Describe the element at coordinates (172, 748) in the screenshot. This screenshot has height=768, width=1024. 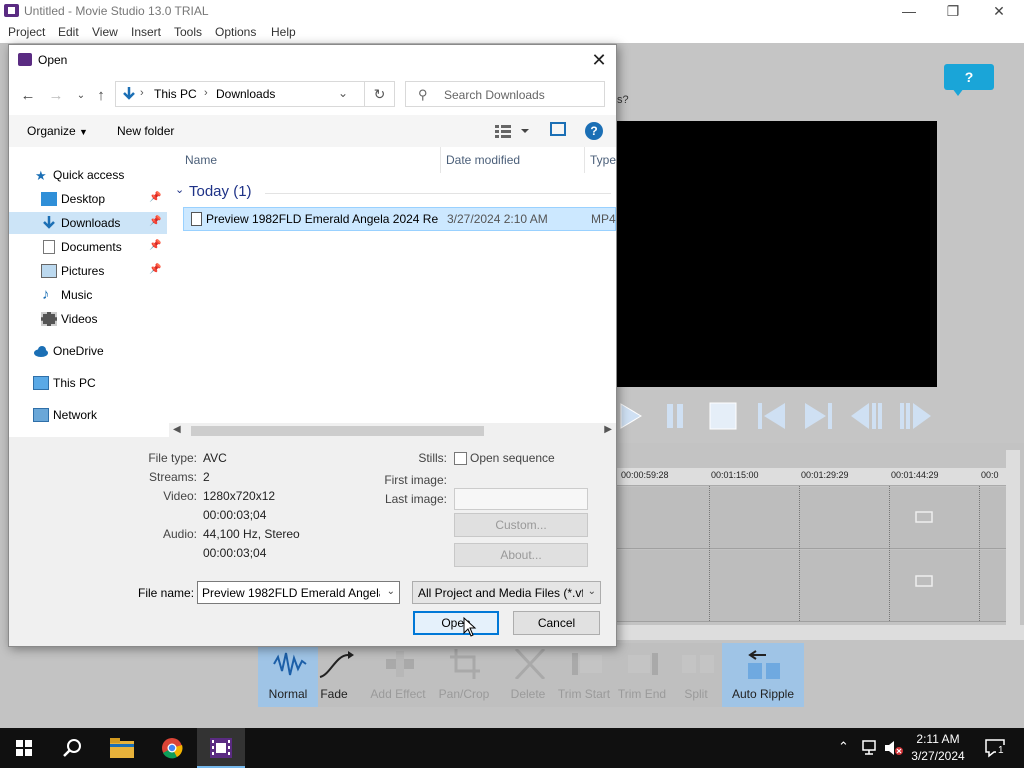
I see `taskbar-chrome` at that location.